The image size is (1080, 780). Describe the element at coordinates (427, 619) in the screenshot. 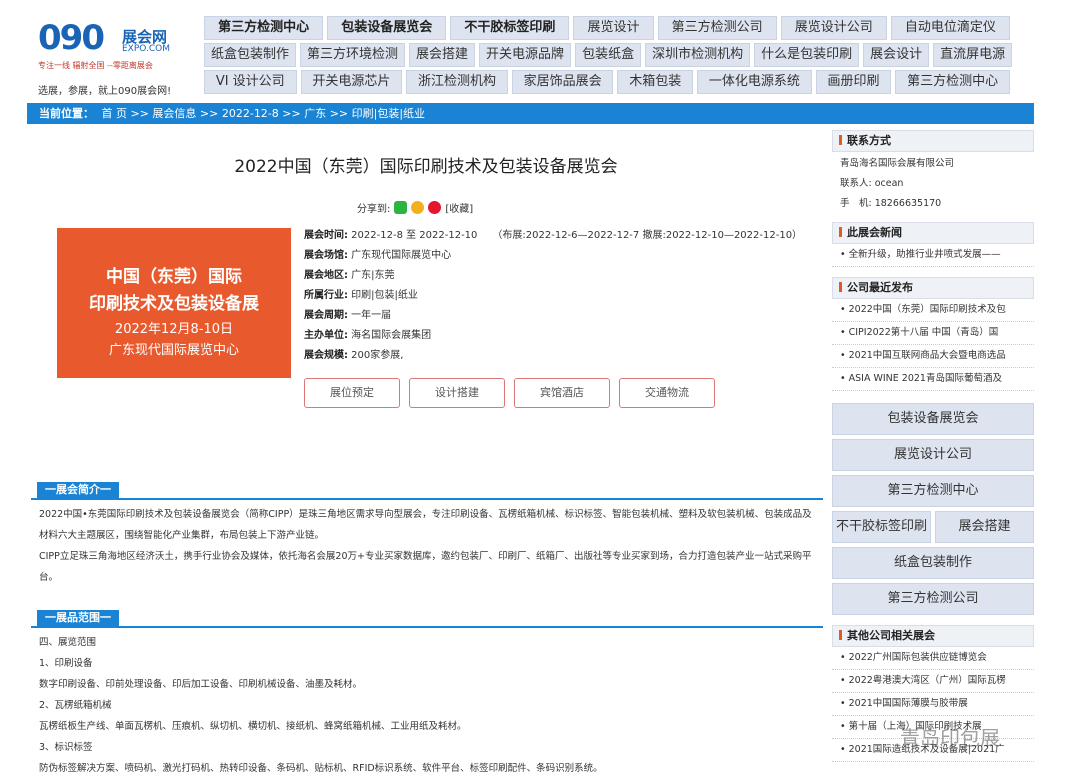

I see `scope-section-header: 一展品范围一` at that location.